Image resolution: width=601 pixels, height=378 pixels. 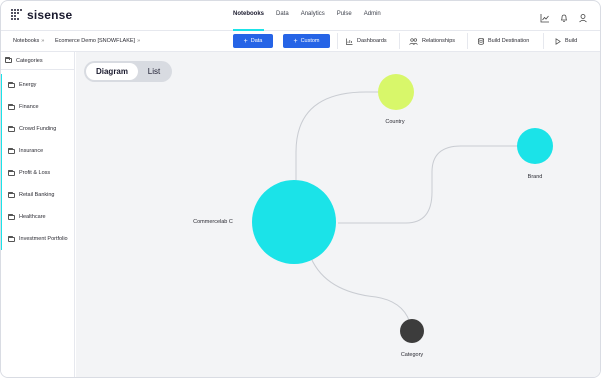 What do you see at coordinates (29, 107) in the screenshot?
I see `sidebar-item-label: Finance` at bounding box center [29, 107].